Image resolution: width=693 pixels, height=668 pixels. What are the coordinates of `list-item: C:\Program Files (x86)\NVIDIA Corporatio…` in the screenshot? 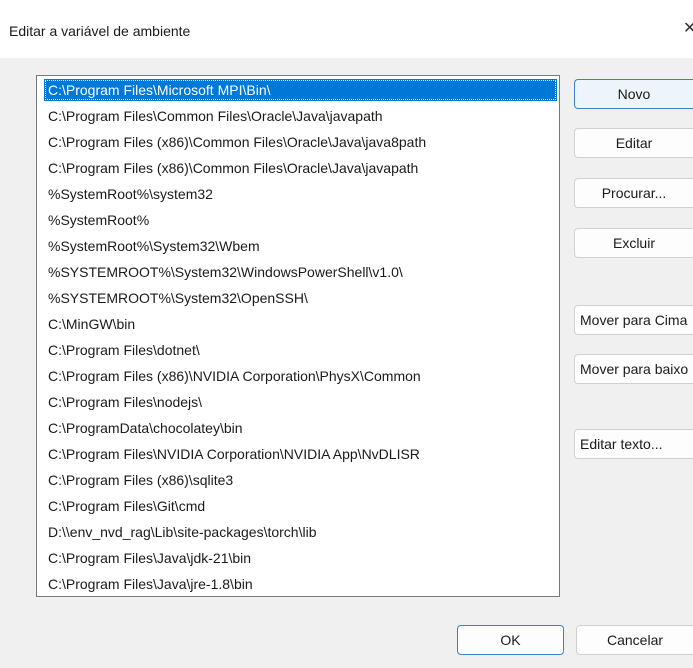 It's located at (300, 376).